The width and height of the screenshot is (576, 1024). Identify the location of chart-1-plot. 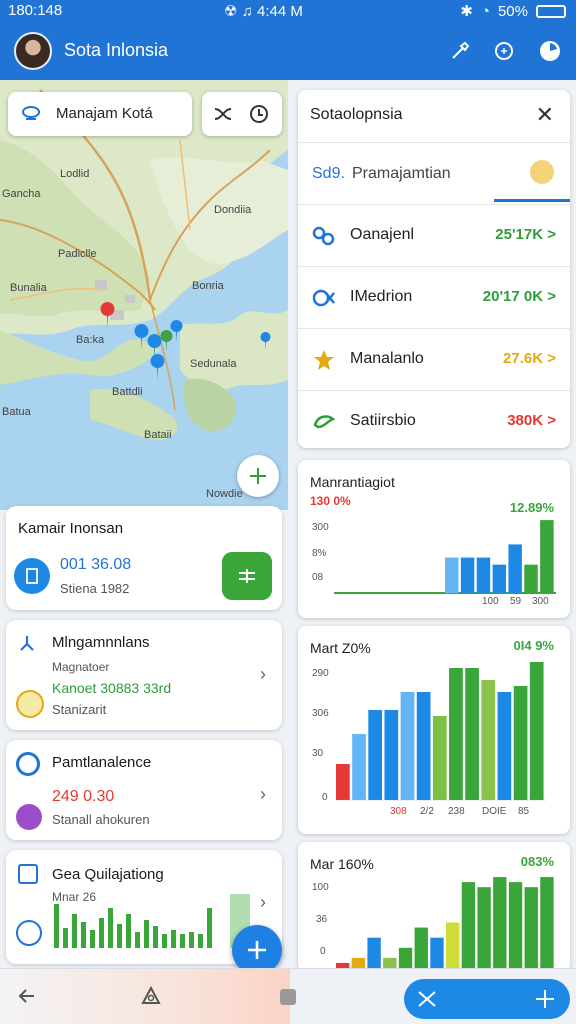
(445, 557).